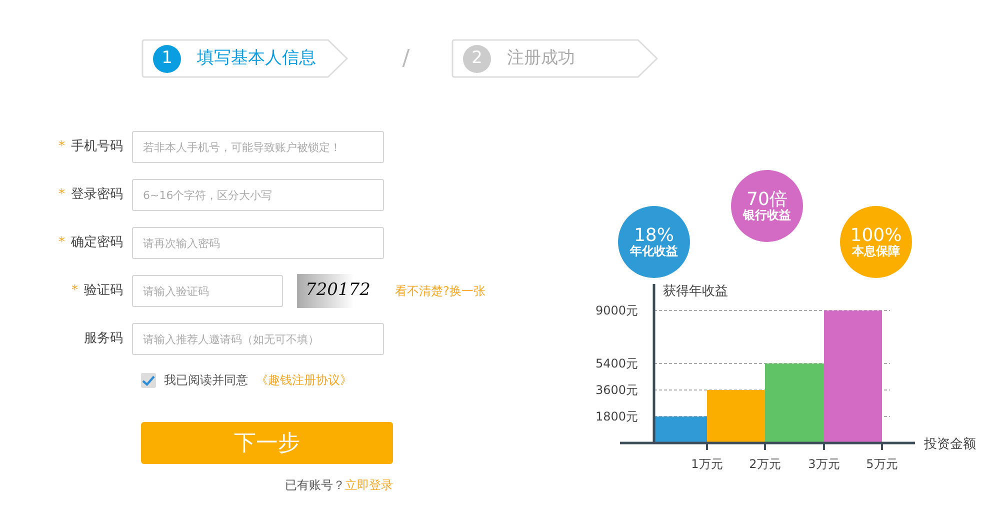  Describe the element at coordinates (616, 390) in the screenshot. I see `y-tick-label: 3600元` at that location.